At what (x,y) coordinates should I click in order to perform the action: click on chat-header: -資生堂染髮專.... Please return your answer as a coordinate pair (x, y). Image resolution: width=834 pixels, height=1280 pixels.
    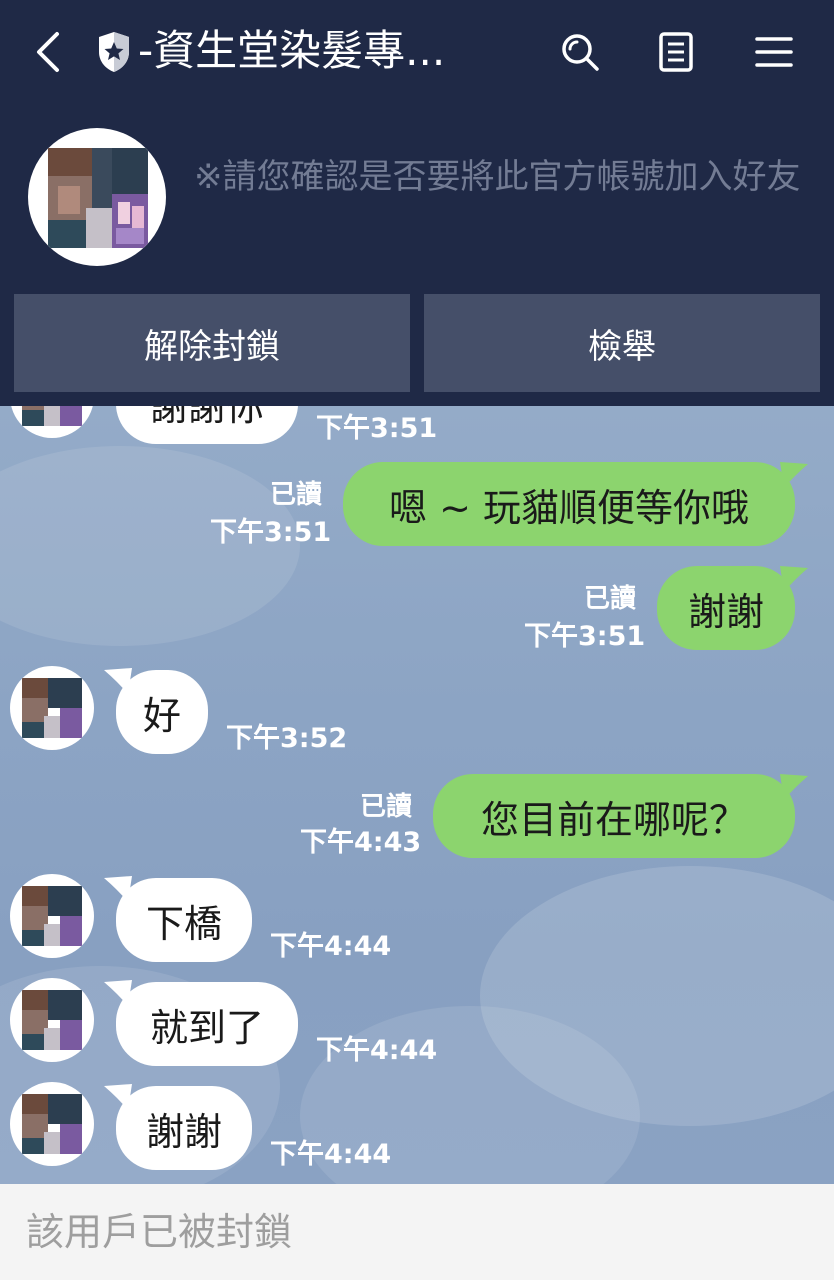
    Looking at the image, I should click on (417, 52).